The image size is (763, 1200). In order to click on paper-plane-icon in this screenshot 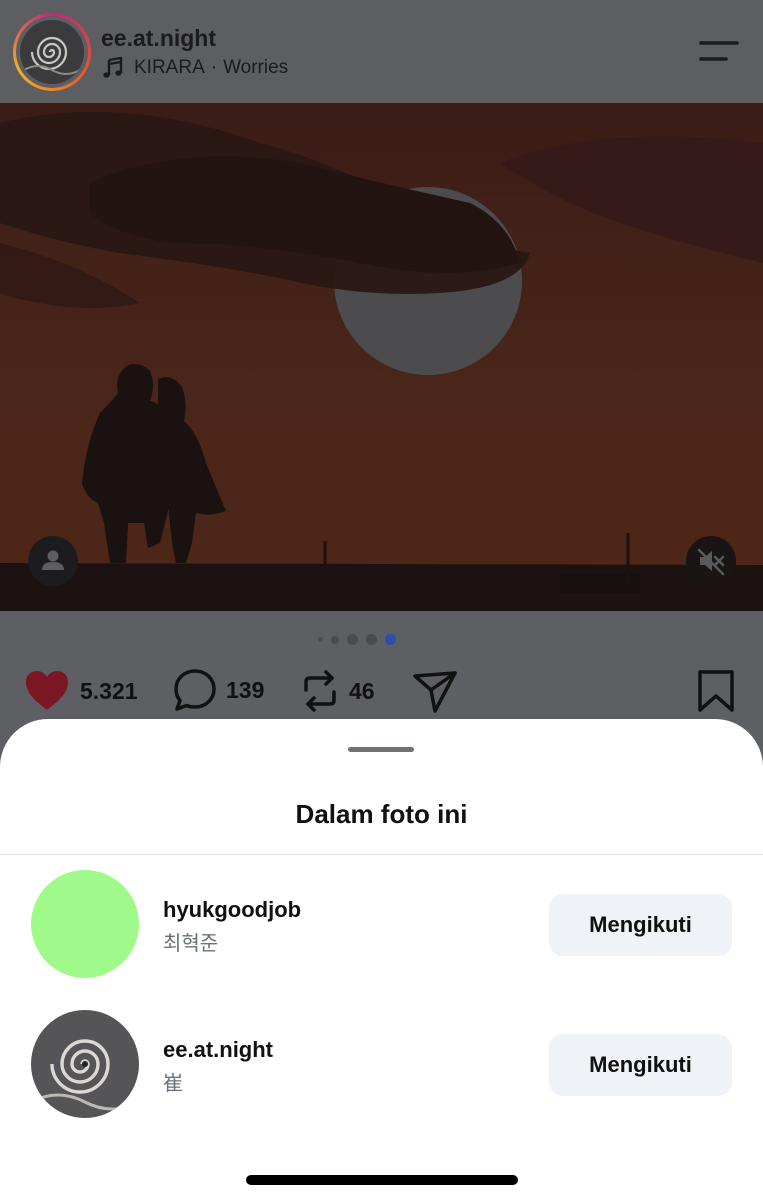, I will do `click(435, 692)`.